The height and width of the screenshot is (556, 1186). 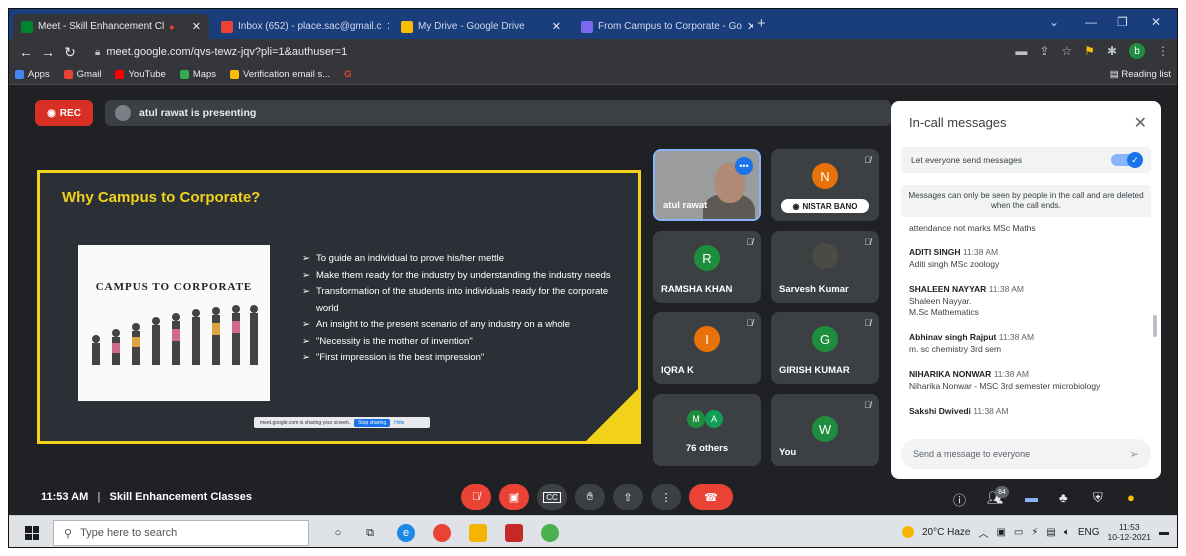 What do you see at coordinates (26, 52) in the screenshot?
I see `back-icon: ←` at bounding box center [26, 52].